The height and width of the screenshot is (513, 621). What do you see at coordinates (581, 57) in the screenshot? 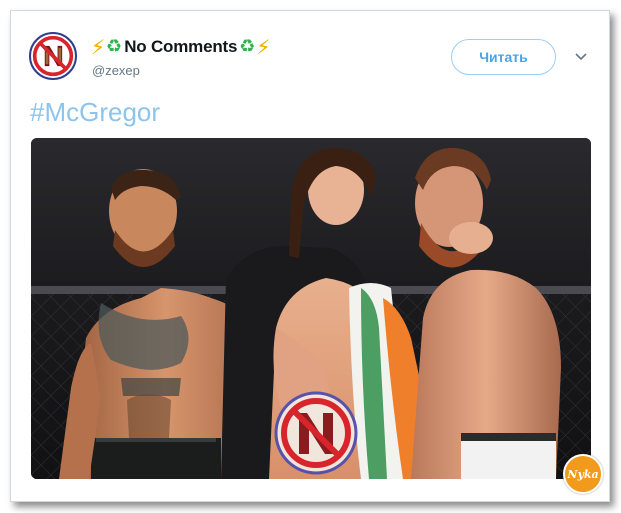
I see `chevron-down-icon` at bounding box center [581, 57].